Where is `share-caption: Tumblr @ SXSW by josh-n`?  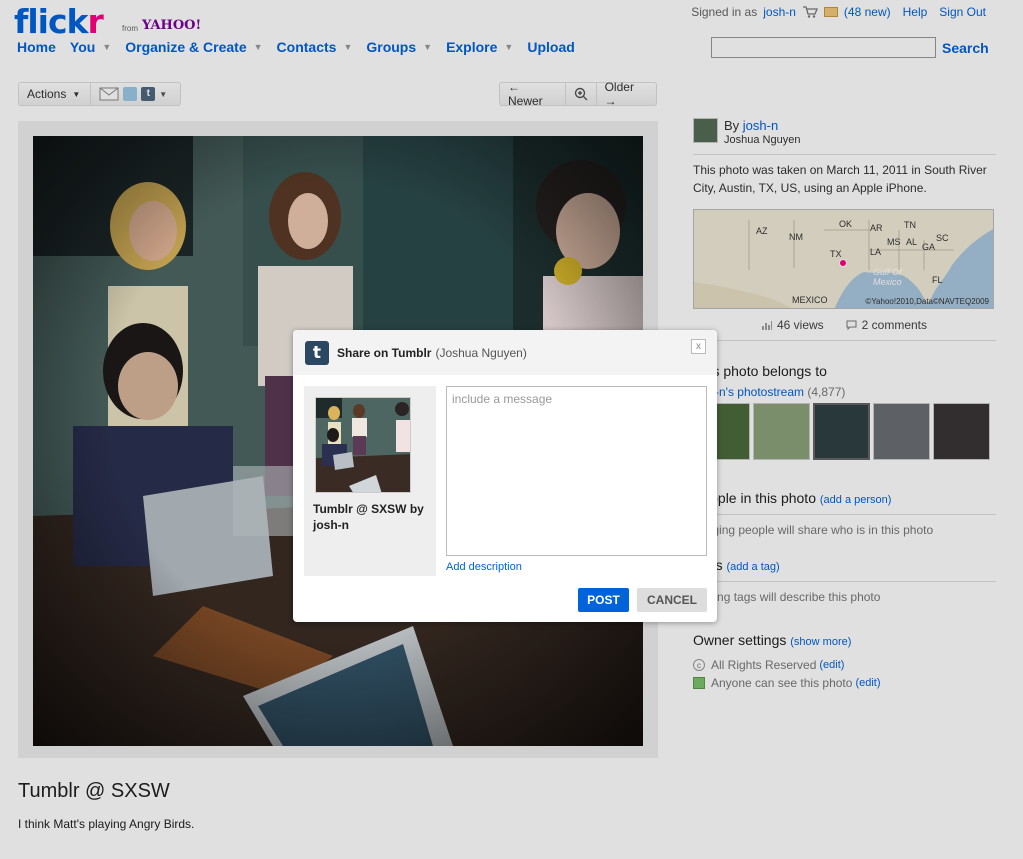
share-caption: Tumblr @ SXSW by josh-n is located at coordinates (368, 517).